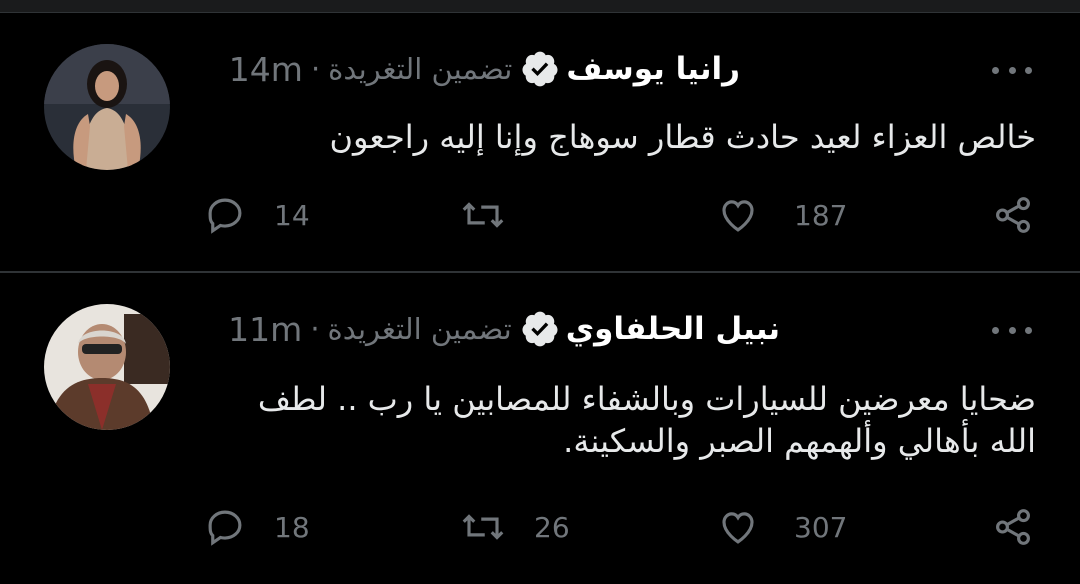  I want to click on tweet-header: رانيا يوسف تضمين التغريدة · 14m, so click(484, 69).